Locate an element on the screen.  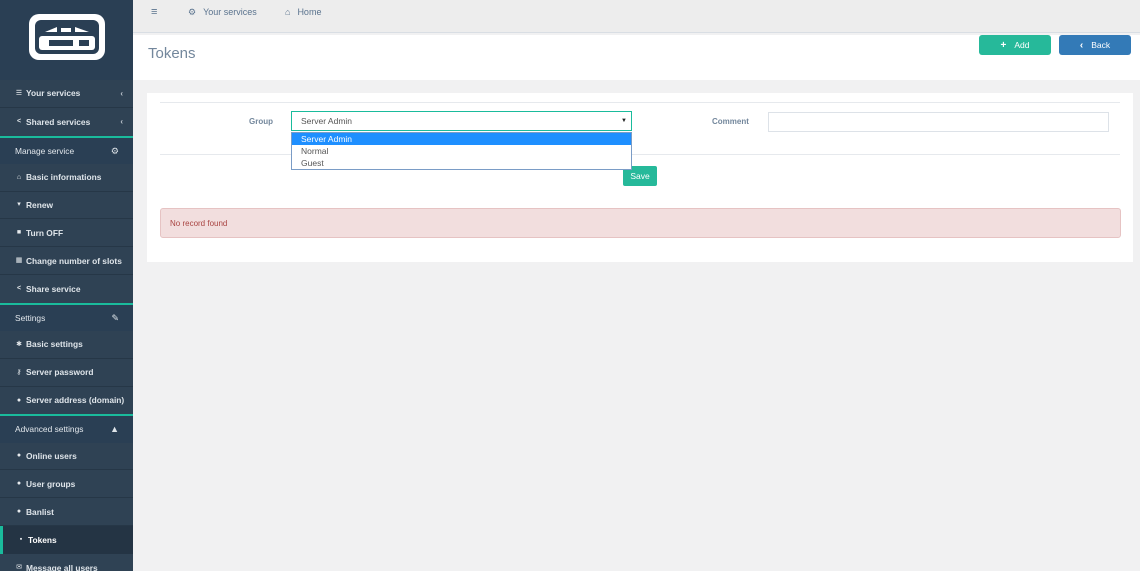
add-button: + Add is located at coordinates (1015, 45).